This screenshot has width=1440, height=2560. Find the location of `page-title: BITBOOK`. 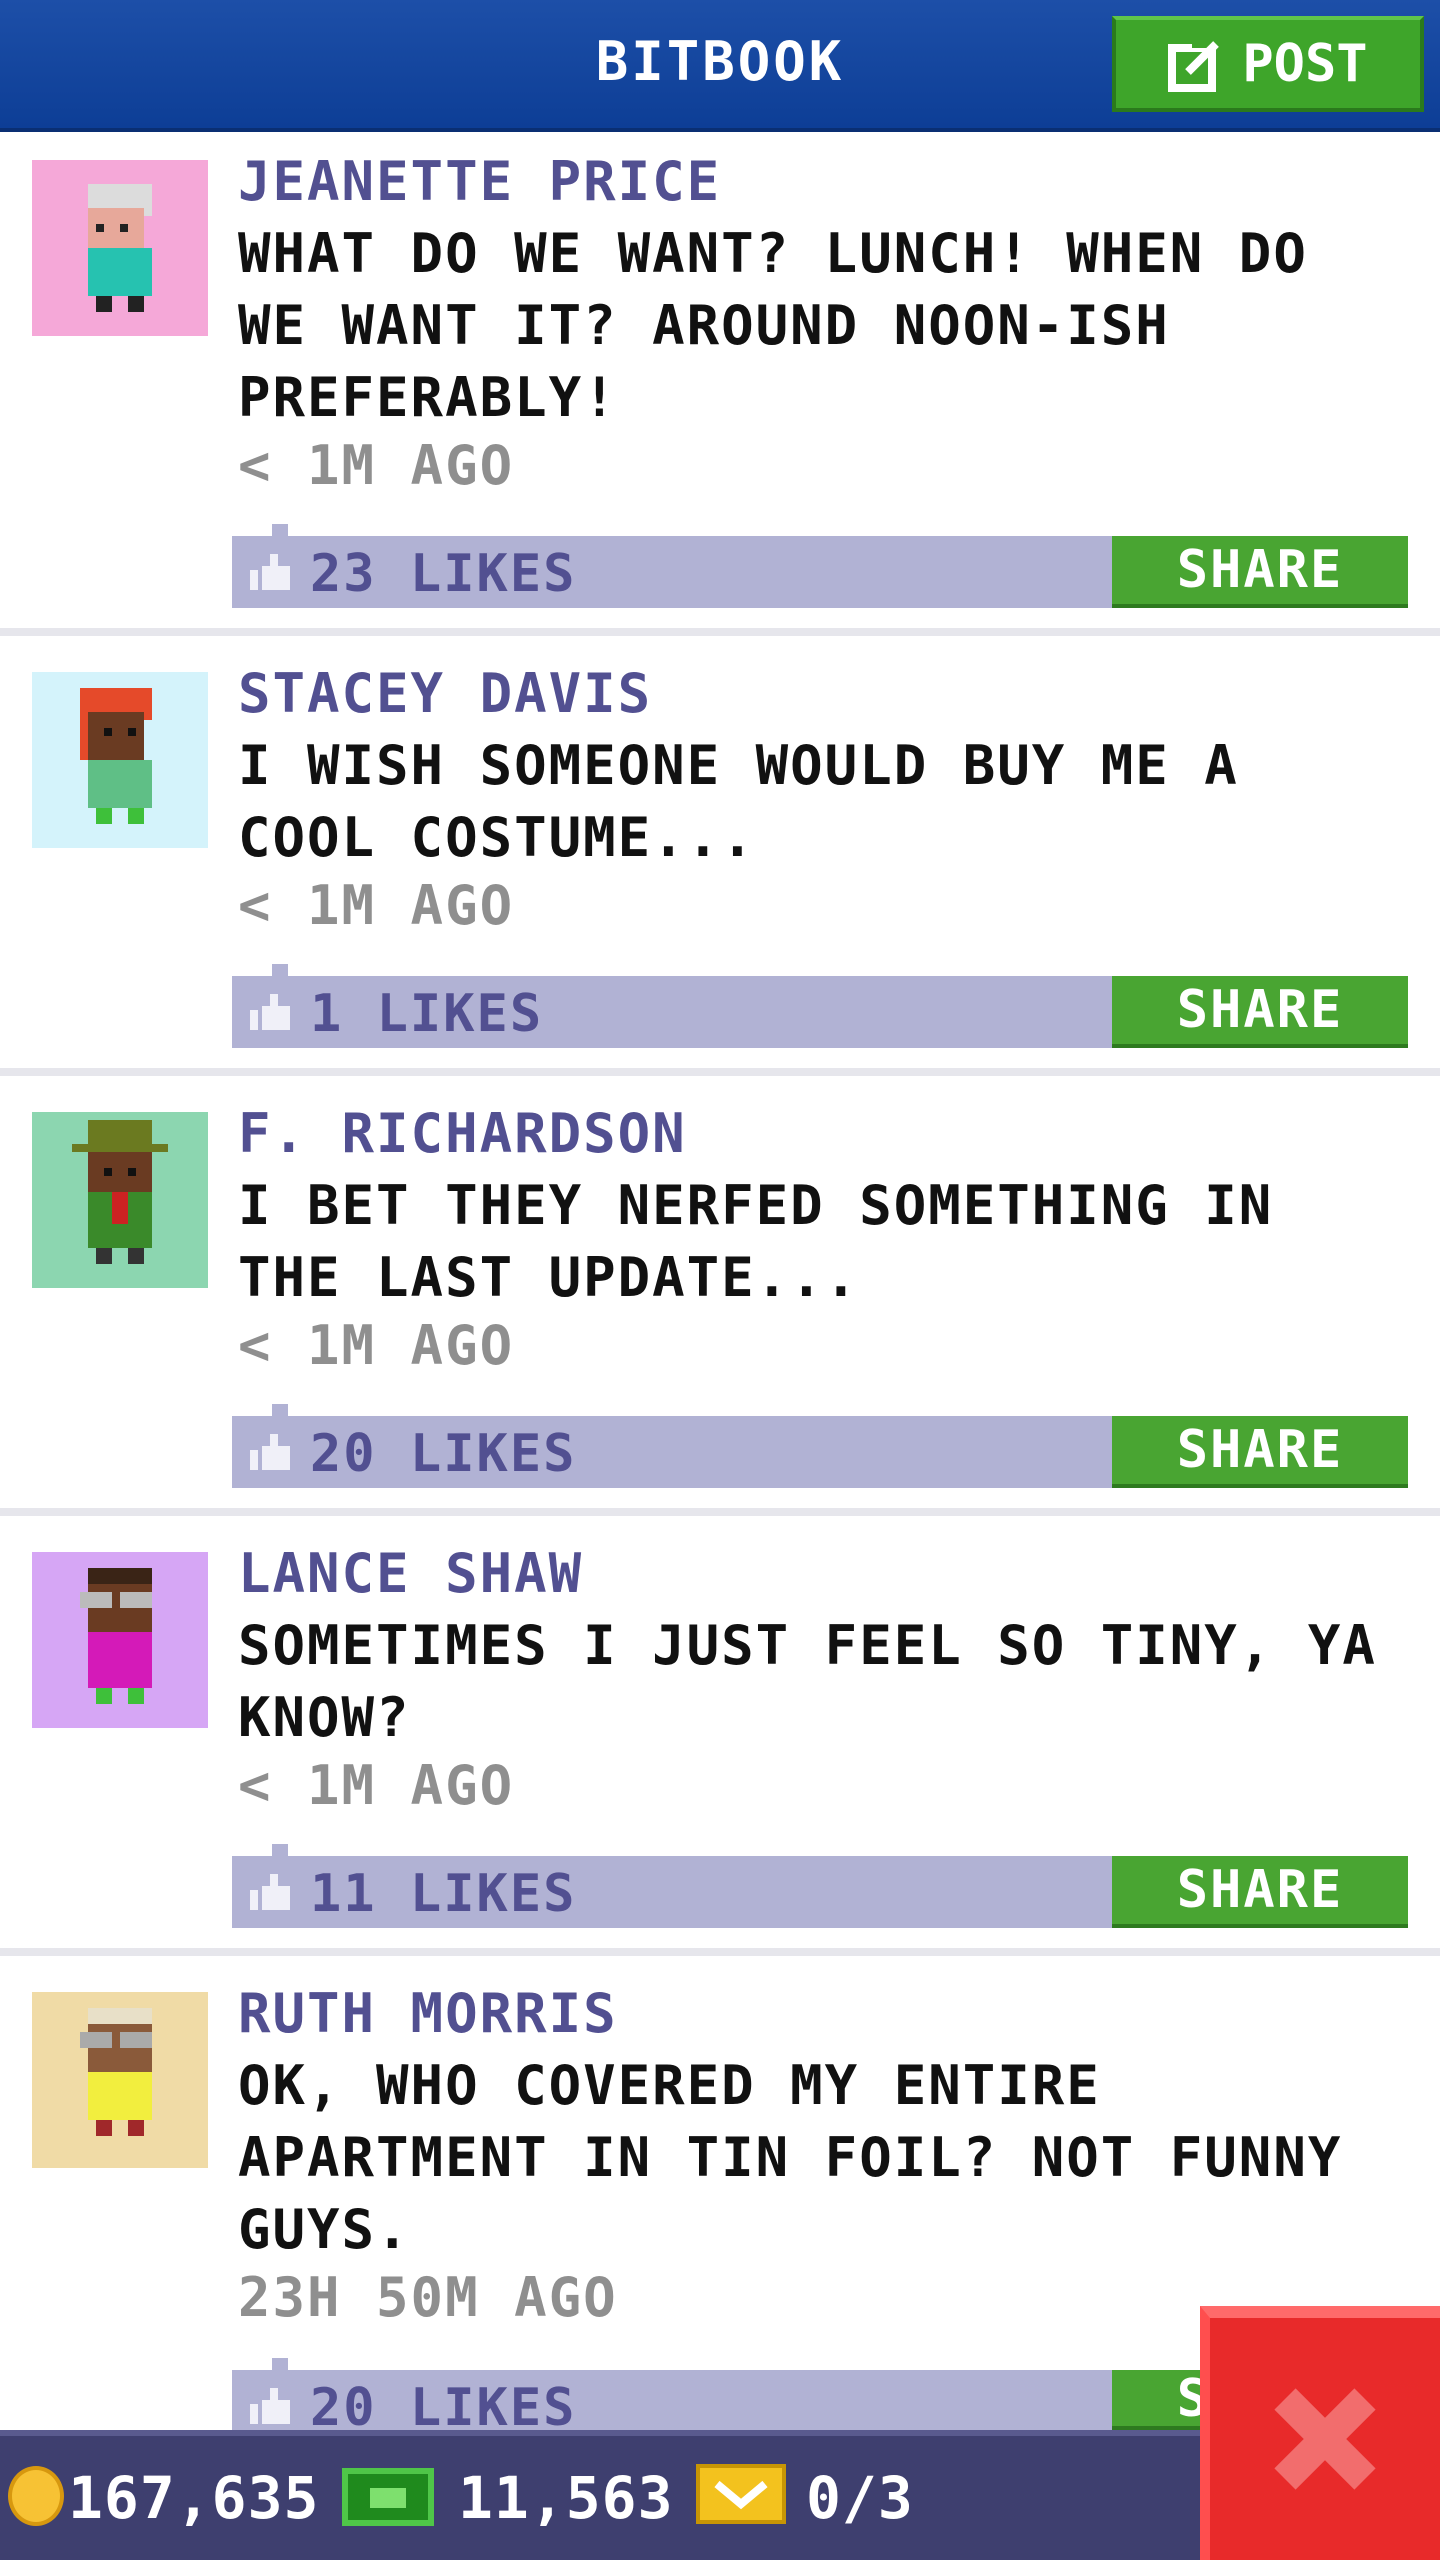

page-title: BITBOOK is located at coordinates (720, 61).